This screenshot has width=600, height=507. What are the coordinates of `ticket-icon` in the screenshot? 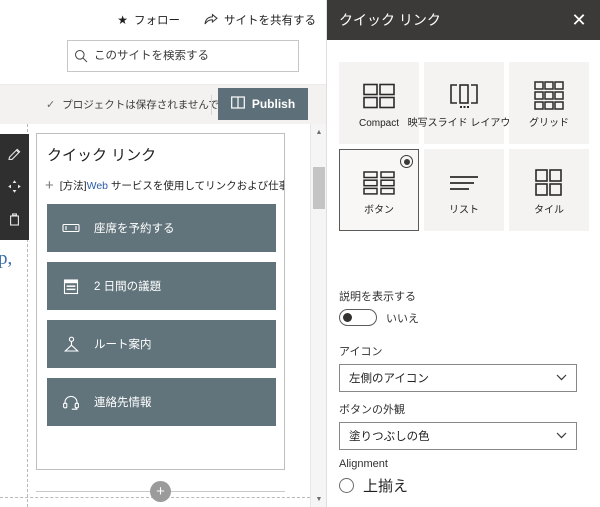 It's located at (71, 228).